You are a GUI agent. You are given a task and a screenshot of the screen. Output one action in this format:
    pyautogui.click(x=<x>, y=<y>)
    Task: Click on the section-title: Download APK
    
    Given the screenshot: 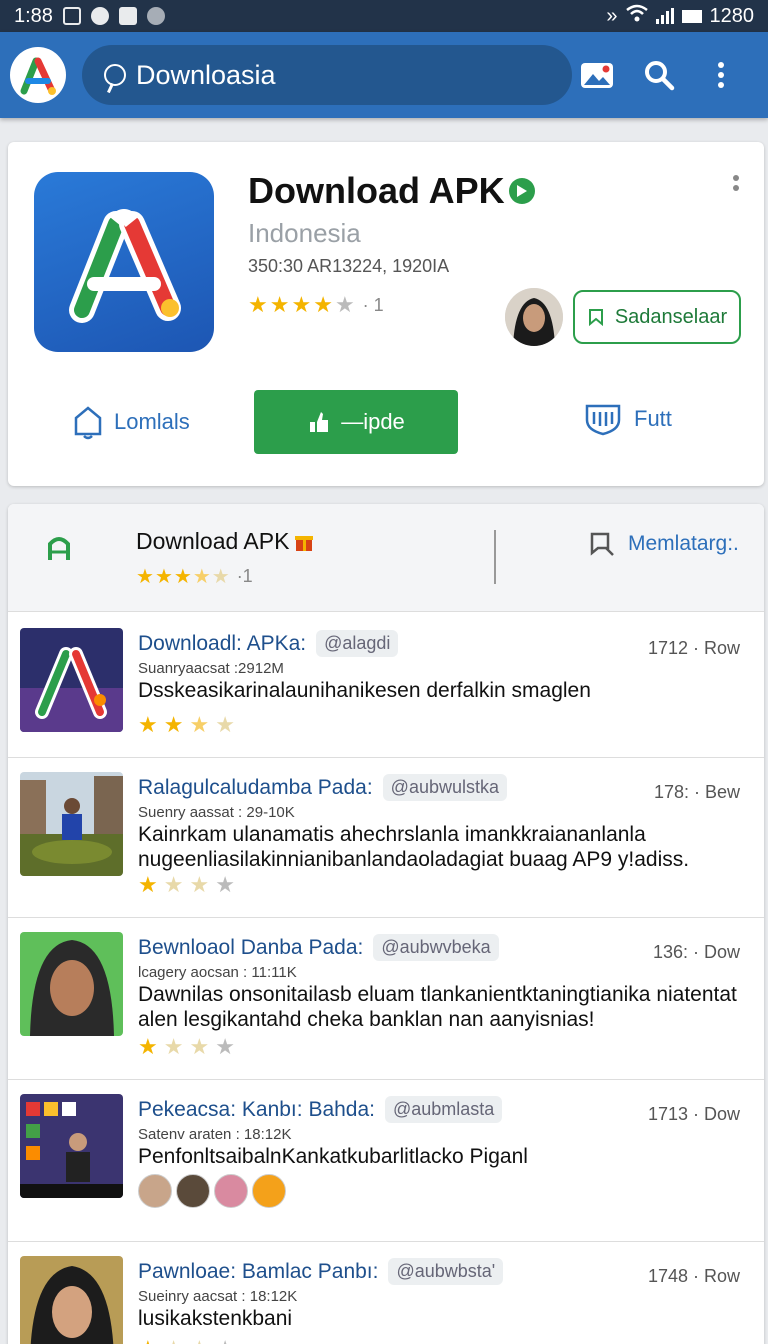 What is the action you would take?
    pyautogui.click(x=225, y=541)
    